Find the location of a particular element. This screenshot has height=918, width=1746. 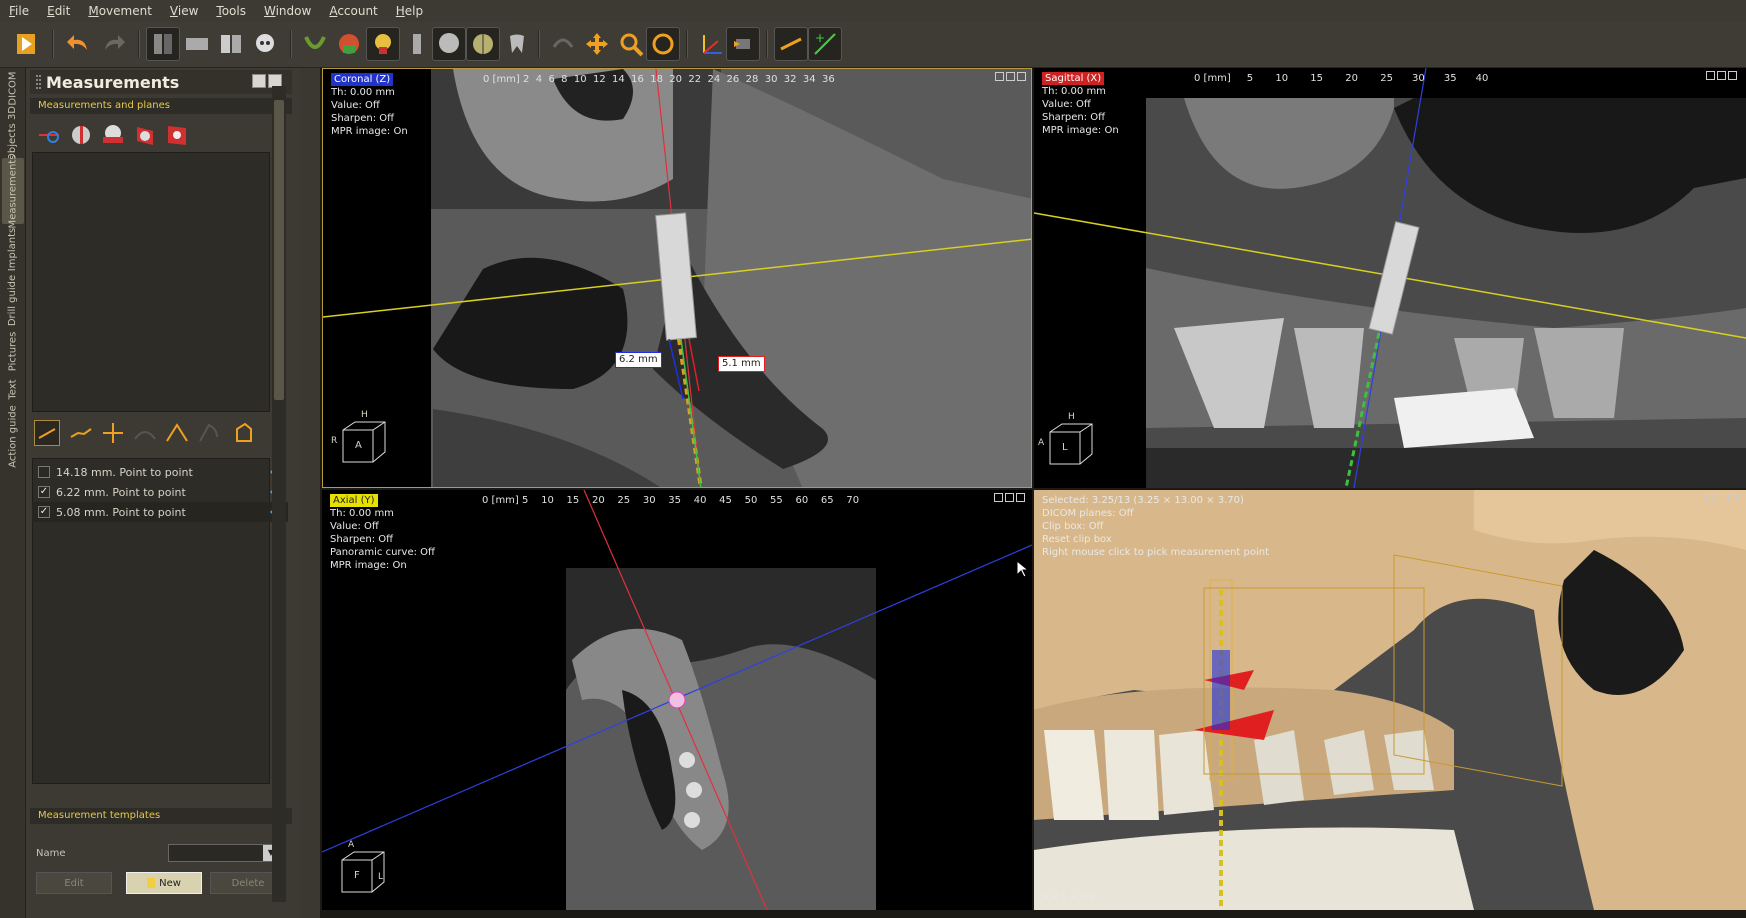

axes-button is located at coordinates (711, 44).